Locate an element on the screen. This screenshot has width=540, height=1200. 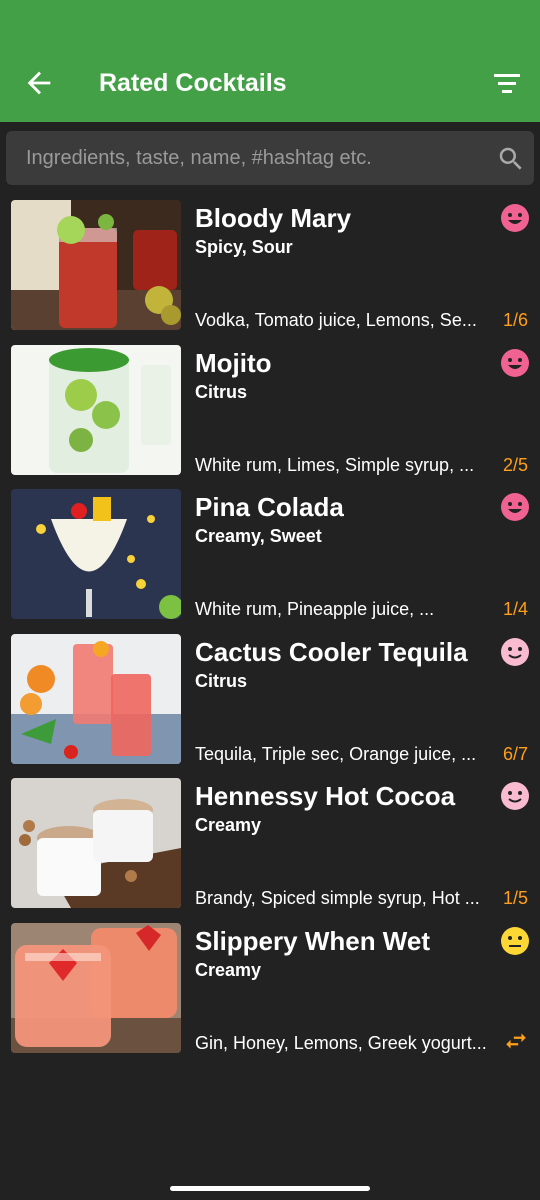
ingredient-counter: 6/7 is located at coordinates (515, 754).